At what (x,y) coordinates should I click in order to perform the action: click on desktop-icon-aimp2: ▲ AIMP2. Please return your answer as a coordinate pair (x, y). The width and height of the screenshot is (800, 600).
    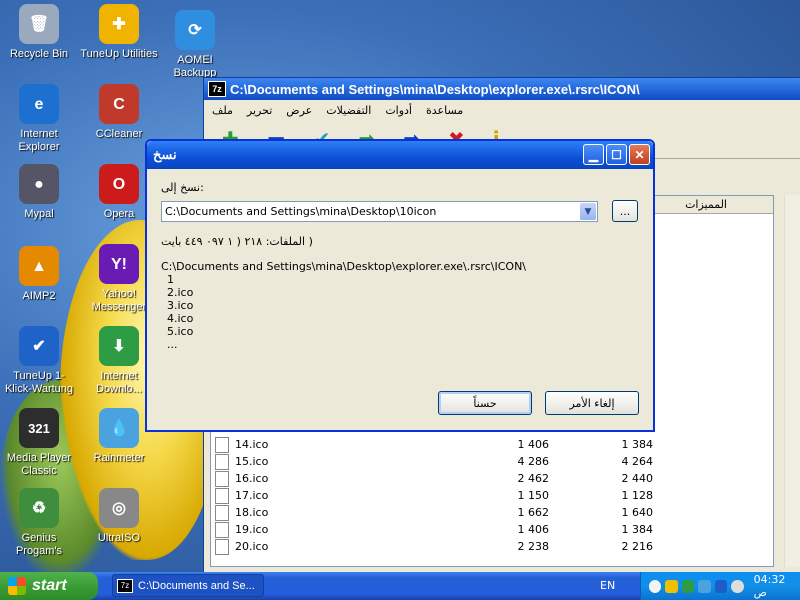
    Looking at the image, I should click on (39, 272).